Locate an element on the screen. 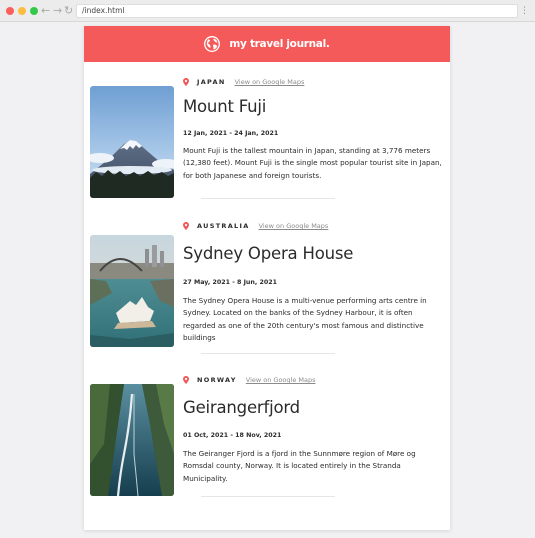 This screenshot has height=538, width=535. maximize-window-button is located at coordinates (34, 11).